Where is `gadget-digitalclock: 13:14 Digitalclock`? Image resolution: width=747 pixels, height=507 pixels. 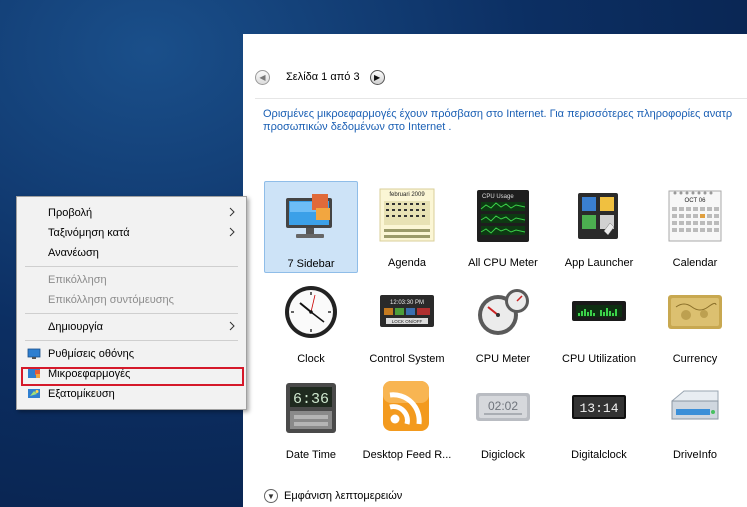
gadget-digitalclock: 13:14 Digitalclock is located at coordinates (599, 419).